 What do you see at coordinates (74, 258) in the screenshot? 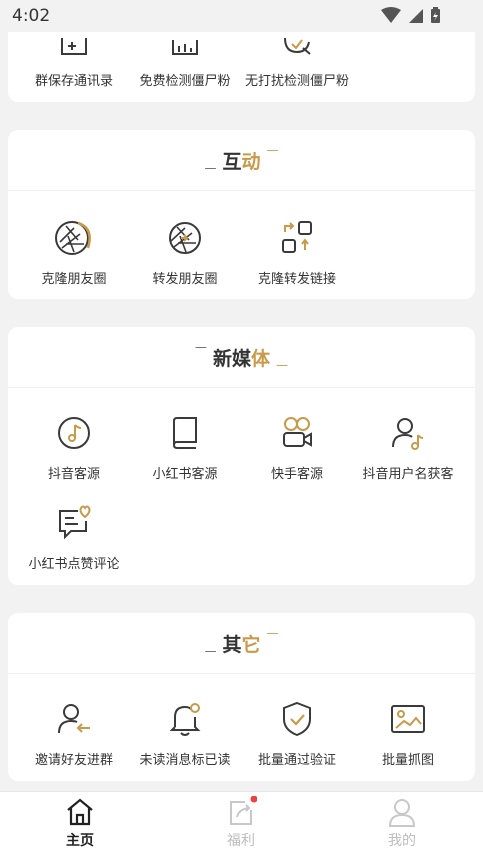
I see `grid-item-clone-moments: 克隆朋友圈` at bounding box center [74, 258].